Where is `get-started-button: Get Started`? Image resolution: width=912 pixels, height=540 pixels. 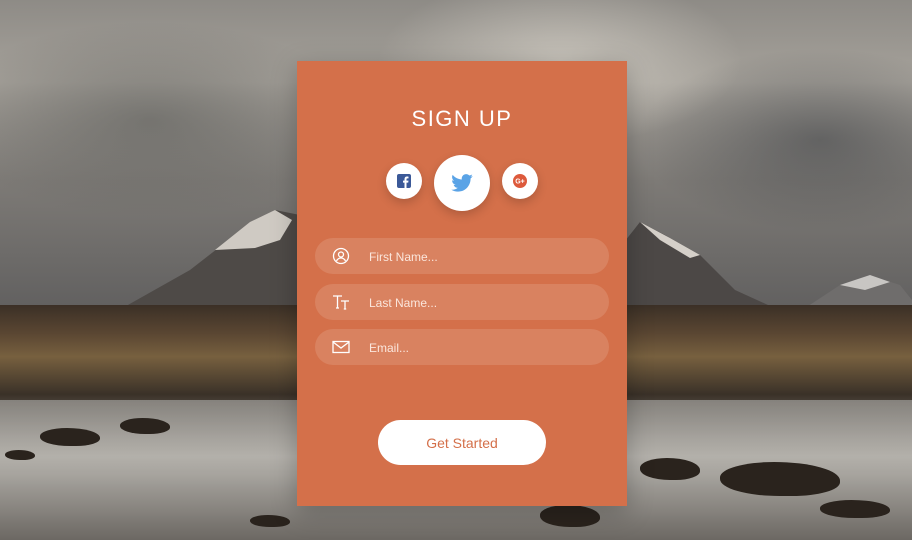
get-started-button: Get Started is located at coordinates (462, 442).